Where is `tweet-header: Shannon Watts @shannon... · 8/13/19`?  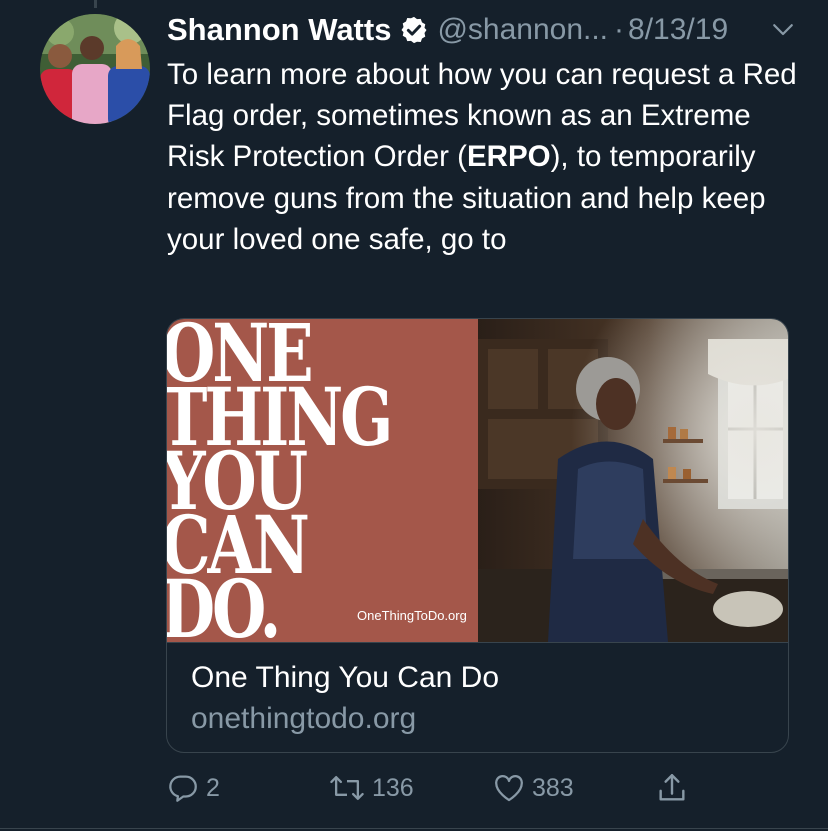 tweet-header: Shannon Watts @shannon... · 8/13/19 is located at coordinates (482, 30).